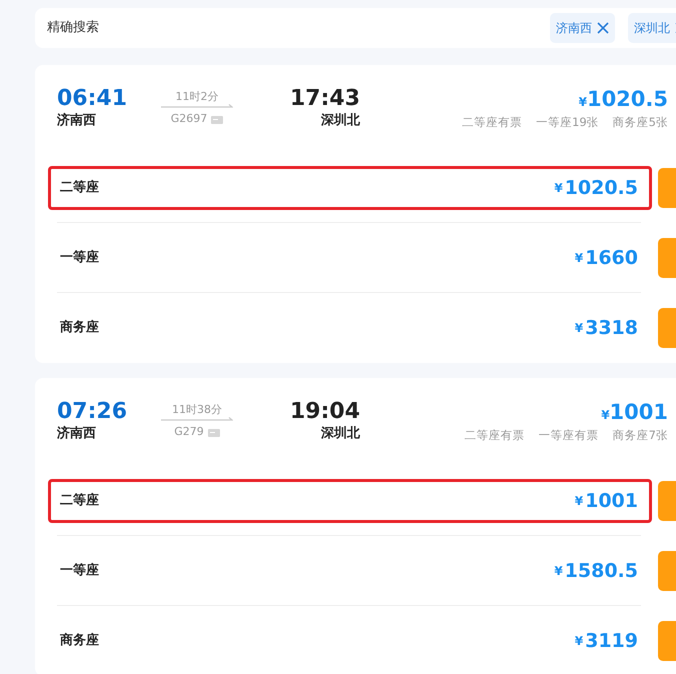  What do you see at coordinates (197, 97) in the screenshot?
I see `duration: 11时2分` at bounding box center [197, 97].